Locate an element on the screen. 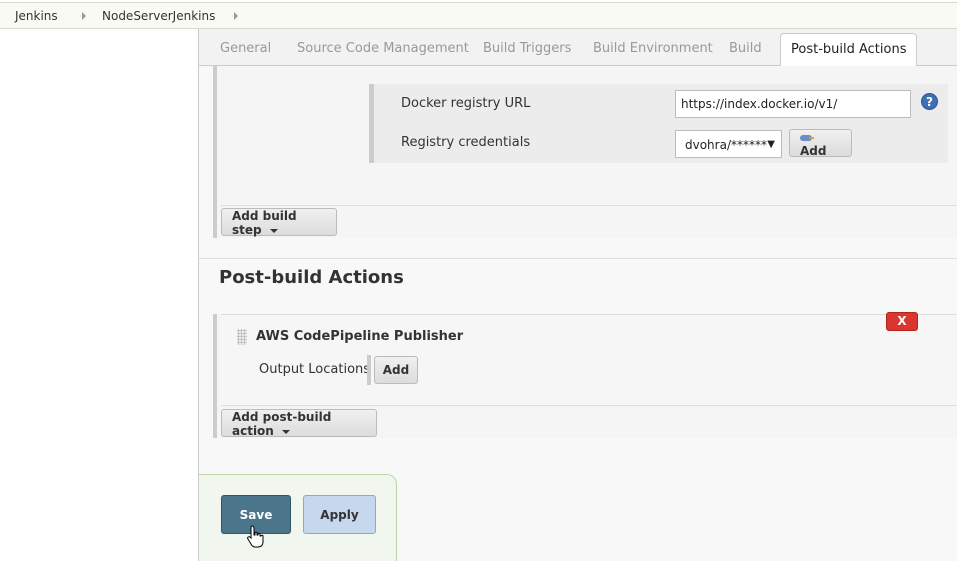 The height and width of the screenshot is (566, 957). publisher-title: AWS CodePipeline Publisher is located at coordinates (360, 336).